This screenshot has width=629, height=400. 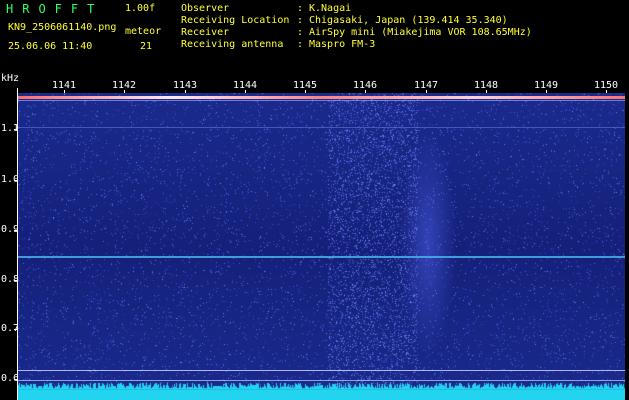 What do you see at coordinates (10, 78) in the screenshot?
I see `y-axis-unit: kHz` at bounding box center [10, 78].